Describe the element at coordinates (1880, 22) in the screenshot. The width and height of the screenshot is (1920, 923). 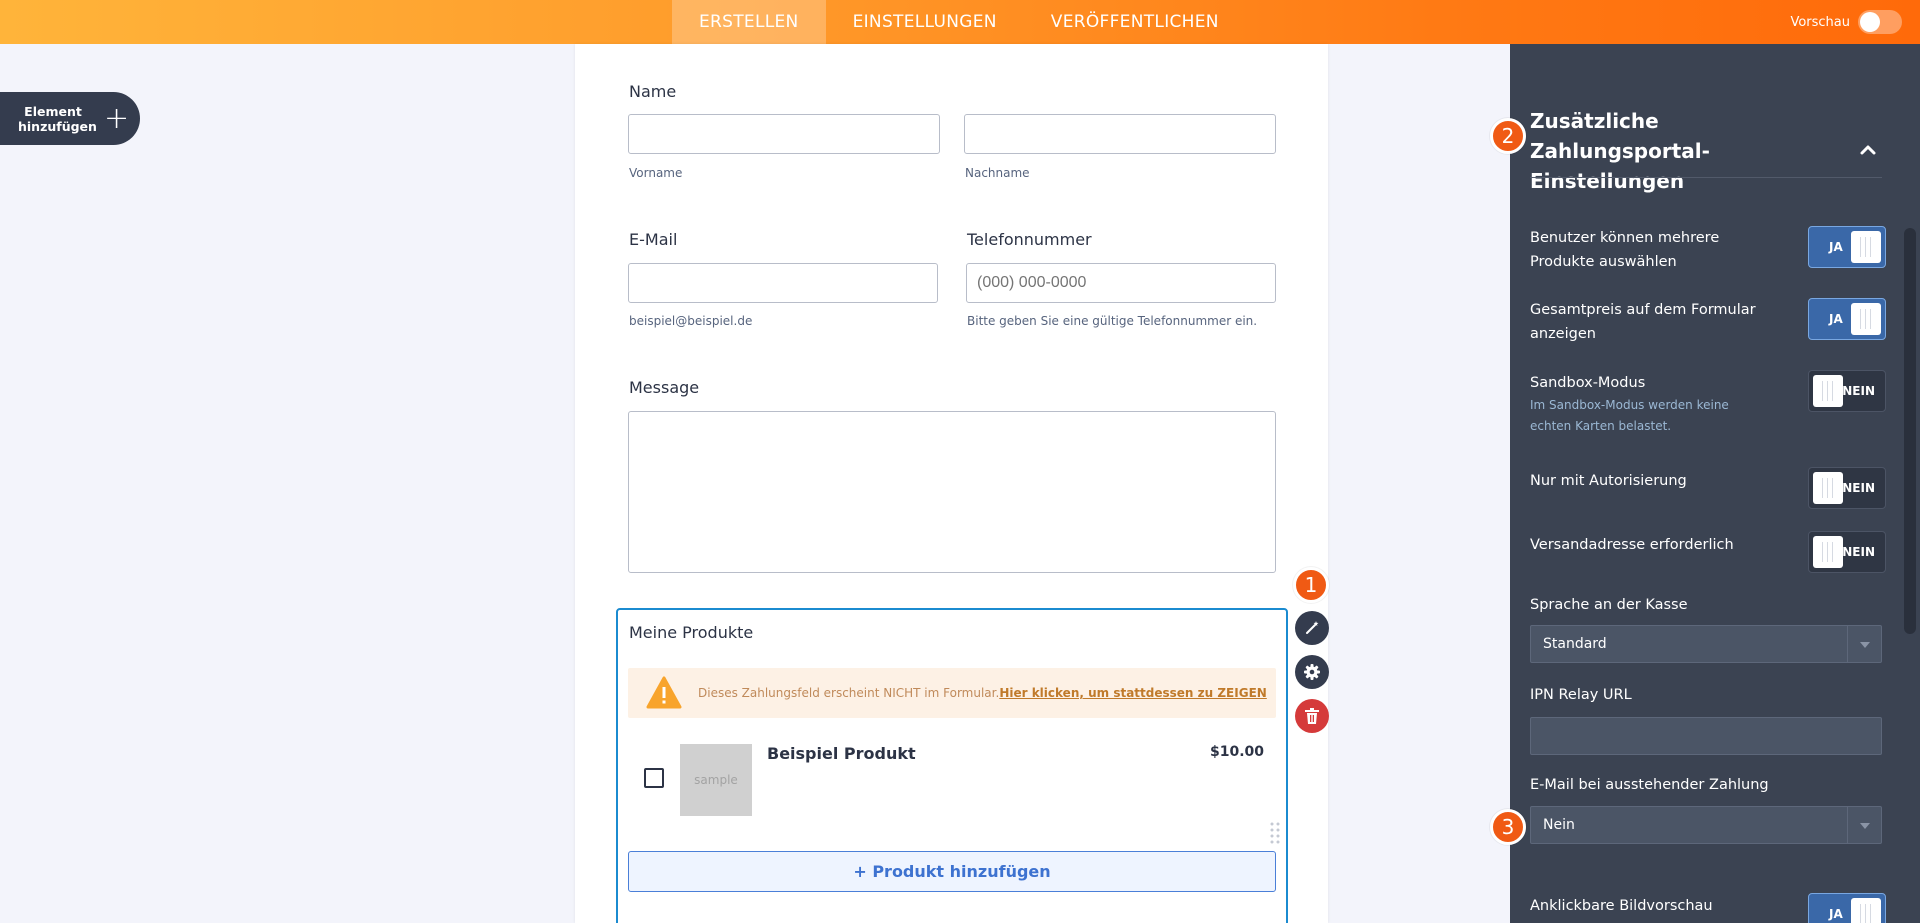
I see `preview-switch` at that location.